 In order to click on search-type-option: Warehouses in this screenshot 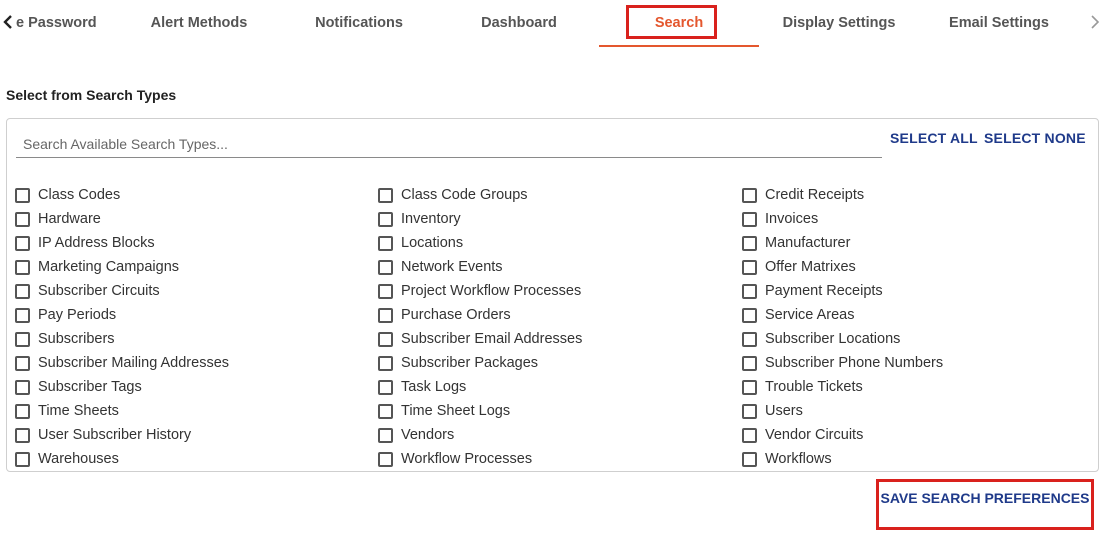, I will do `click(195, 459)`.